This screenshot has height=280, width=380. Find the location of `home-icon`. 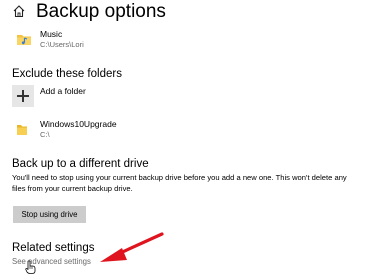

home-icon is located at coordinates (19, 11).